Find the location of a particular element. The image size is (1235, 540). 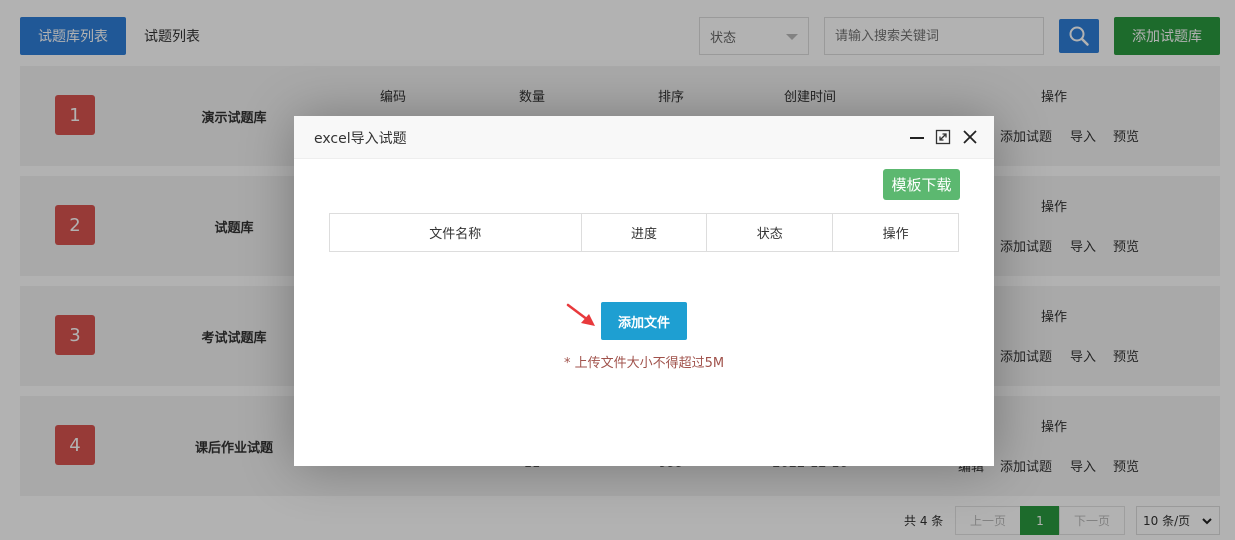

dialog-title: excel导入试题 is located at coordinates (360, 138).